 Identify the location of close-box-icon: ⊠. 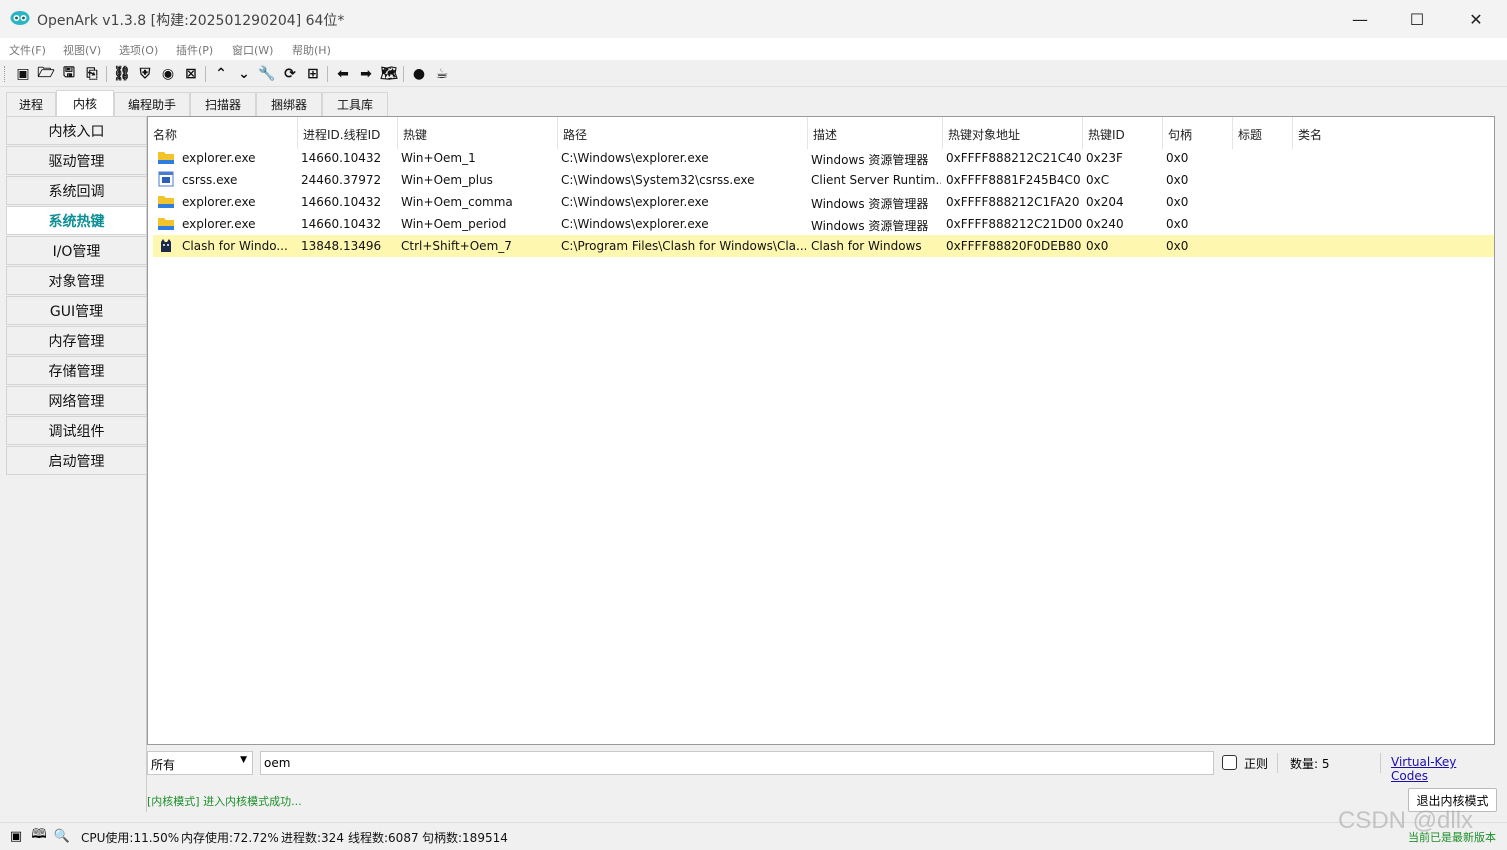
(191, 74).